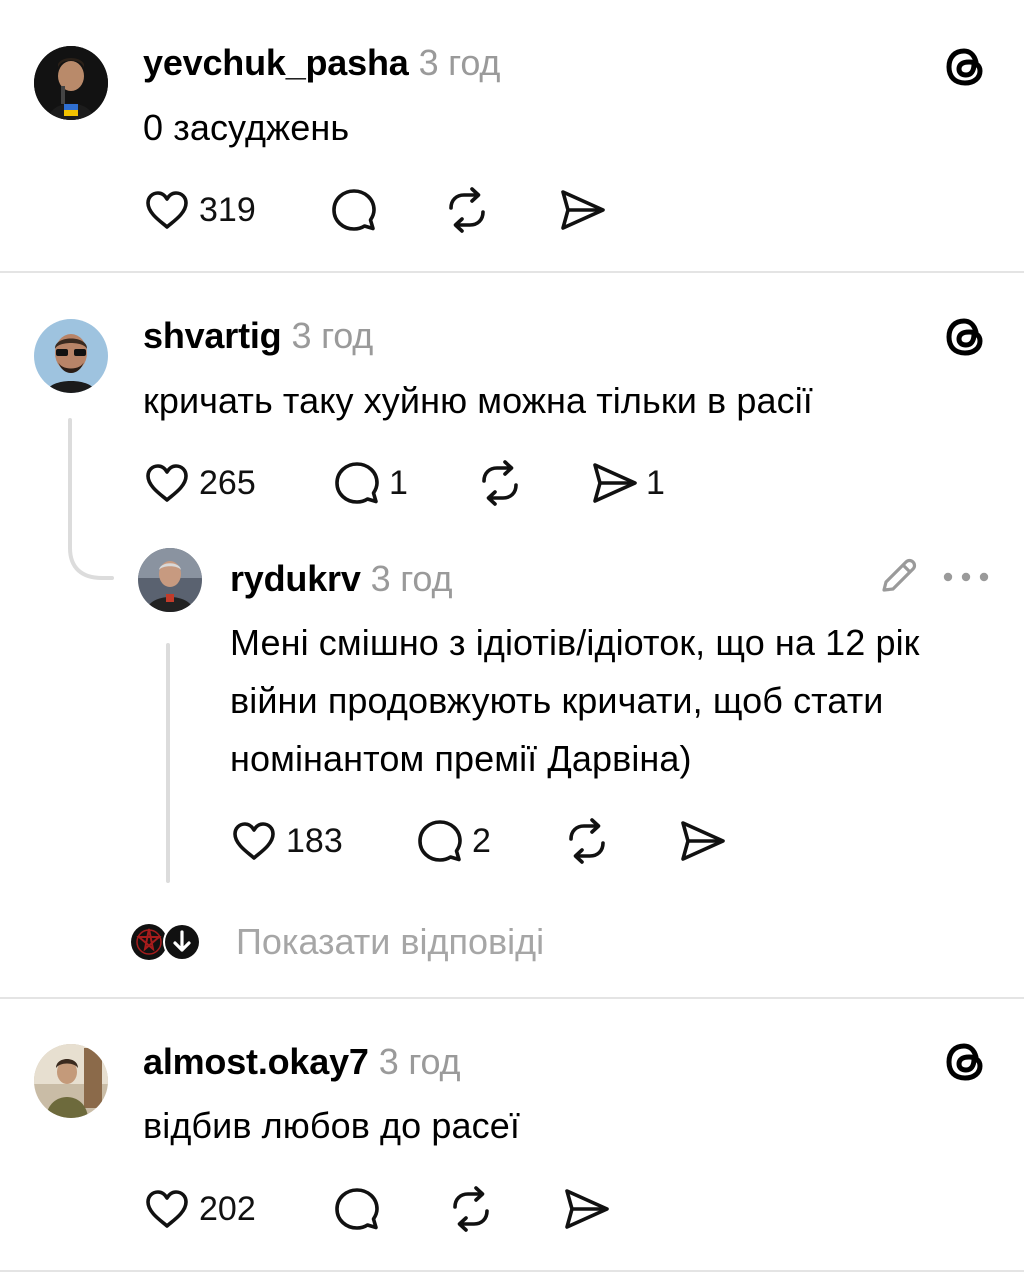 The width and height of the screenshot is (1024, 1280). I want to click on share-count: 1, so click(655, 482).